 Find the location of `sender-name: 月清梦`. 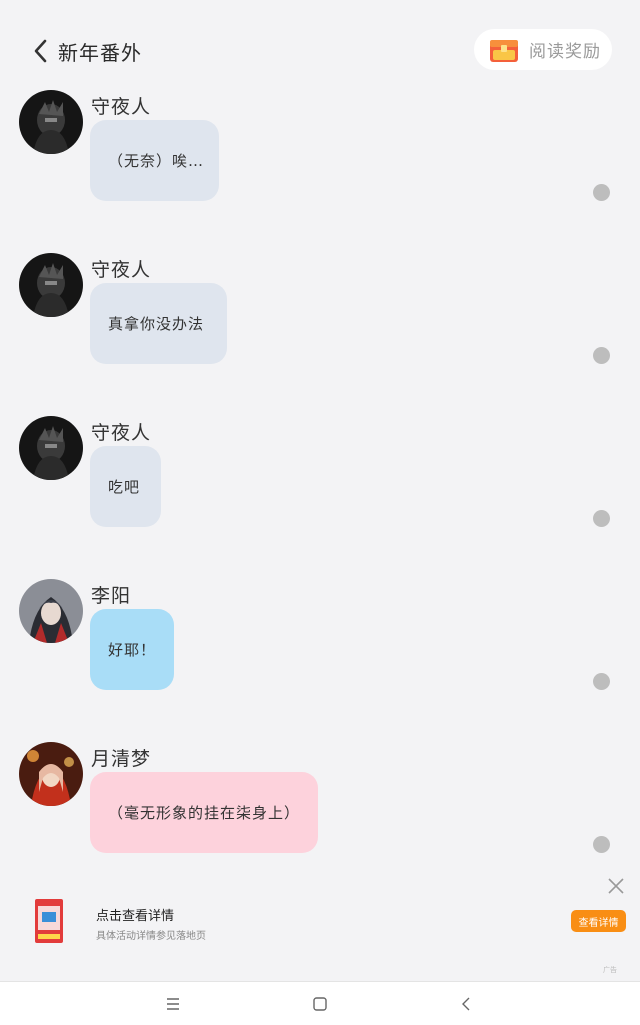

sender-name: 月清梦 is located at coordinates (121, 759).